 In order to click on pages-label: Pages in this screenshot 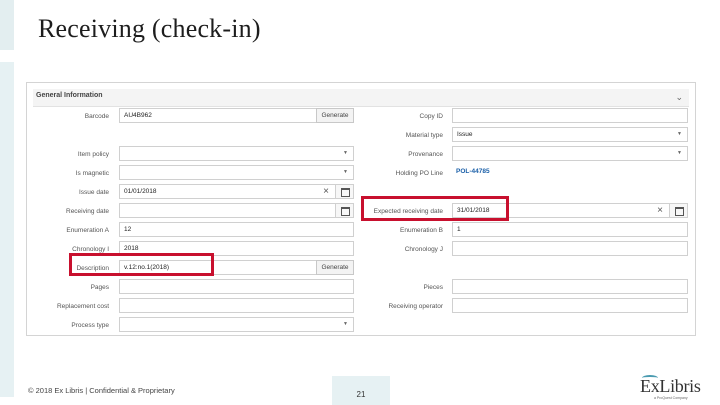, I will do `click(99, 287)`.